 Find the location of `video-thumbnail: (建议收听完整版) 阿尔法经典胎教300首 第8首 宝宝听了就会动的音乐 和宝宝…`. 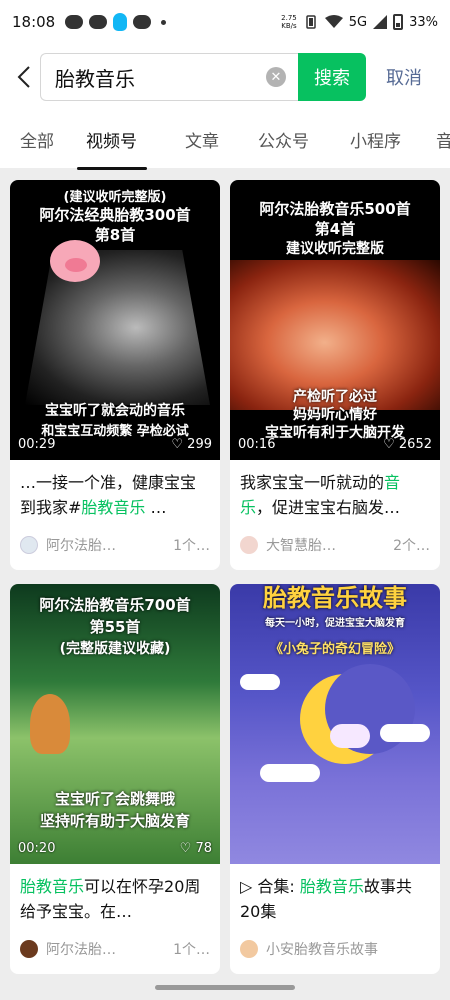

video-thumbnail: (建议收听完整版) 阿尔法经典胎教300首 第8首 宝宝听了就会动的音乐 和宝宝… is located at coordinates (115, 320).